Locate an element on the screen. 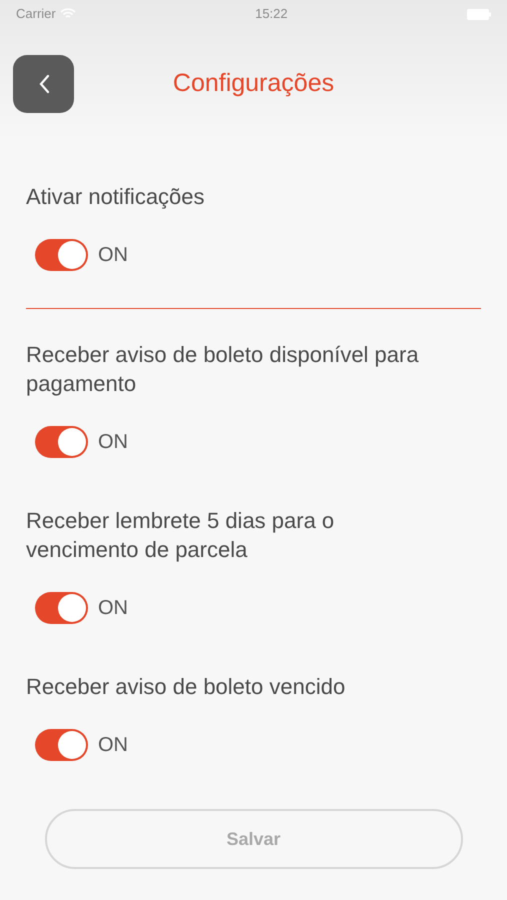 The width and height of the screenshot is (507, 900). carrier-name: Carrier is located at coordinates (36, 14).